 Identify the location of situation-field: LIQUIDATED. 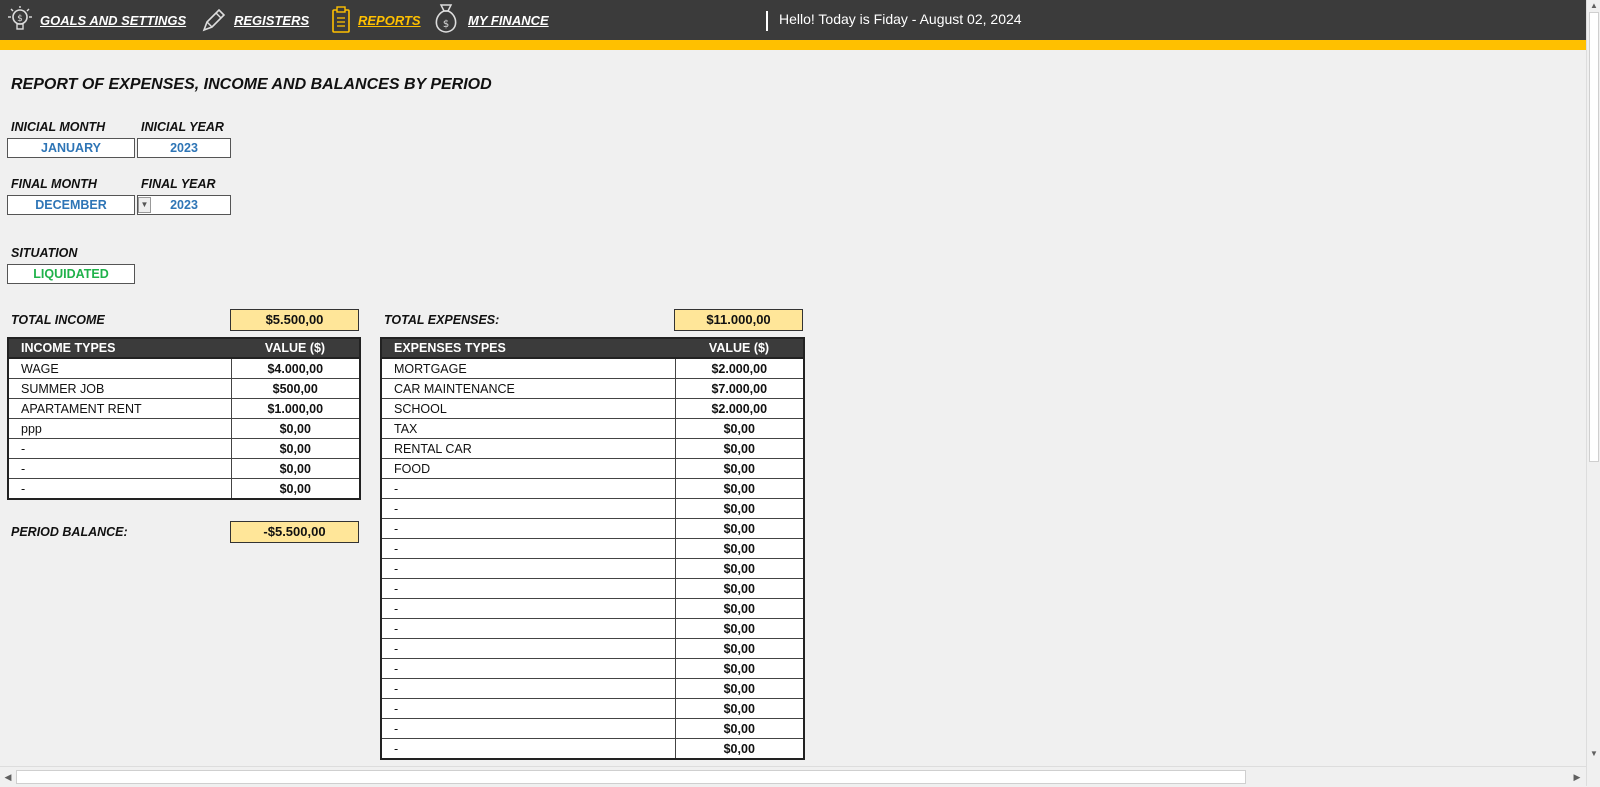
(71, 274).